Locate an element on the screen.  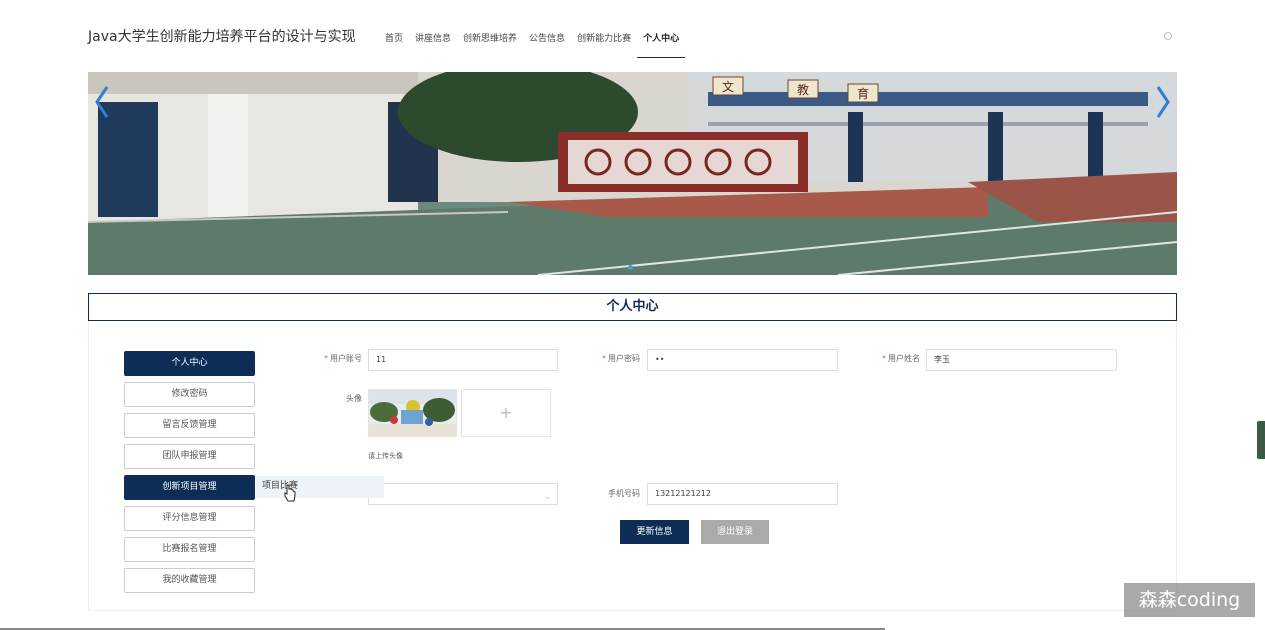
account-label: * 用户账号 is located at coordinates (343, 358).